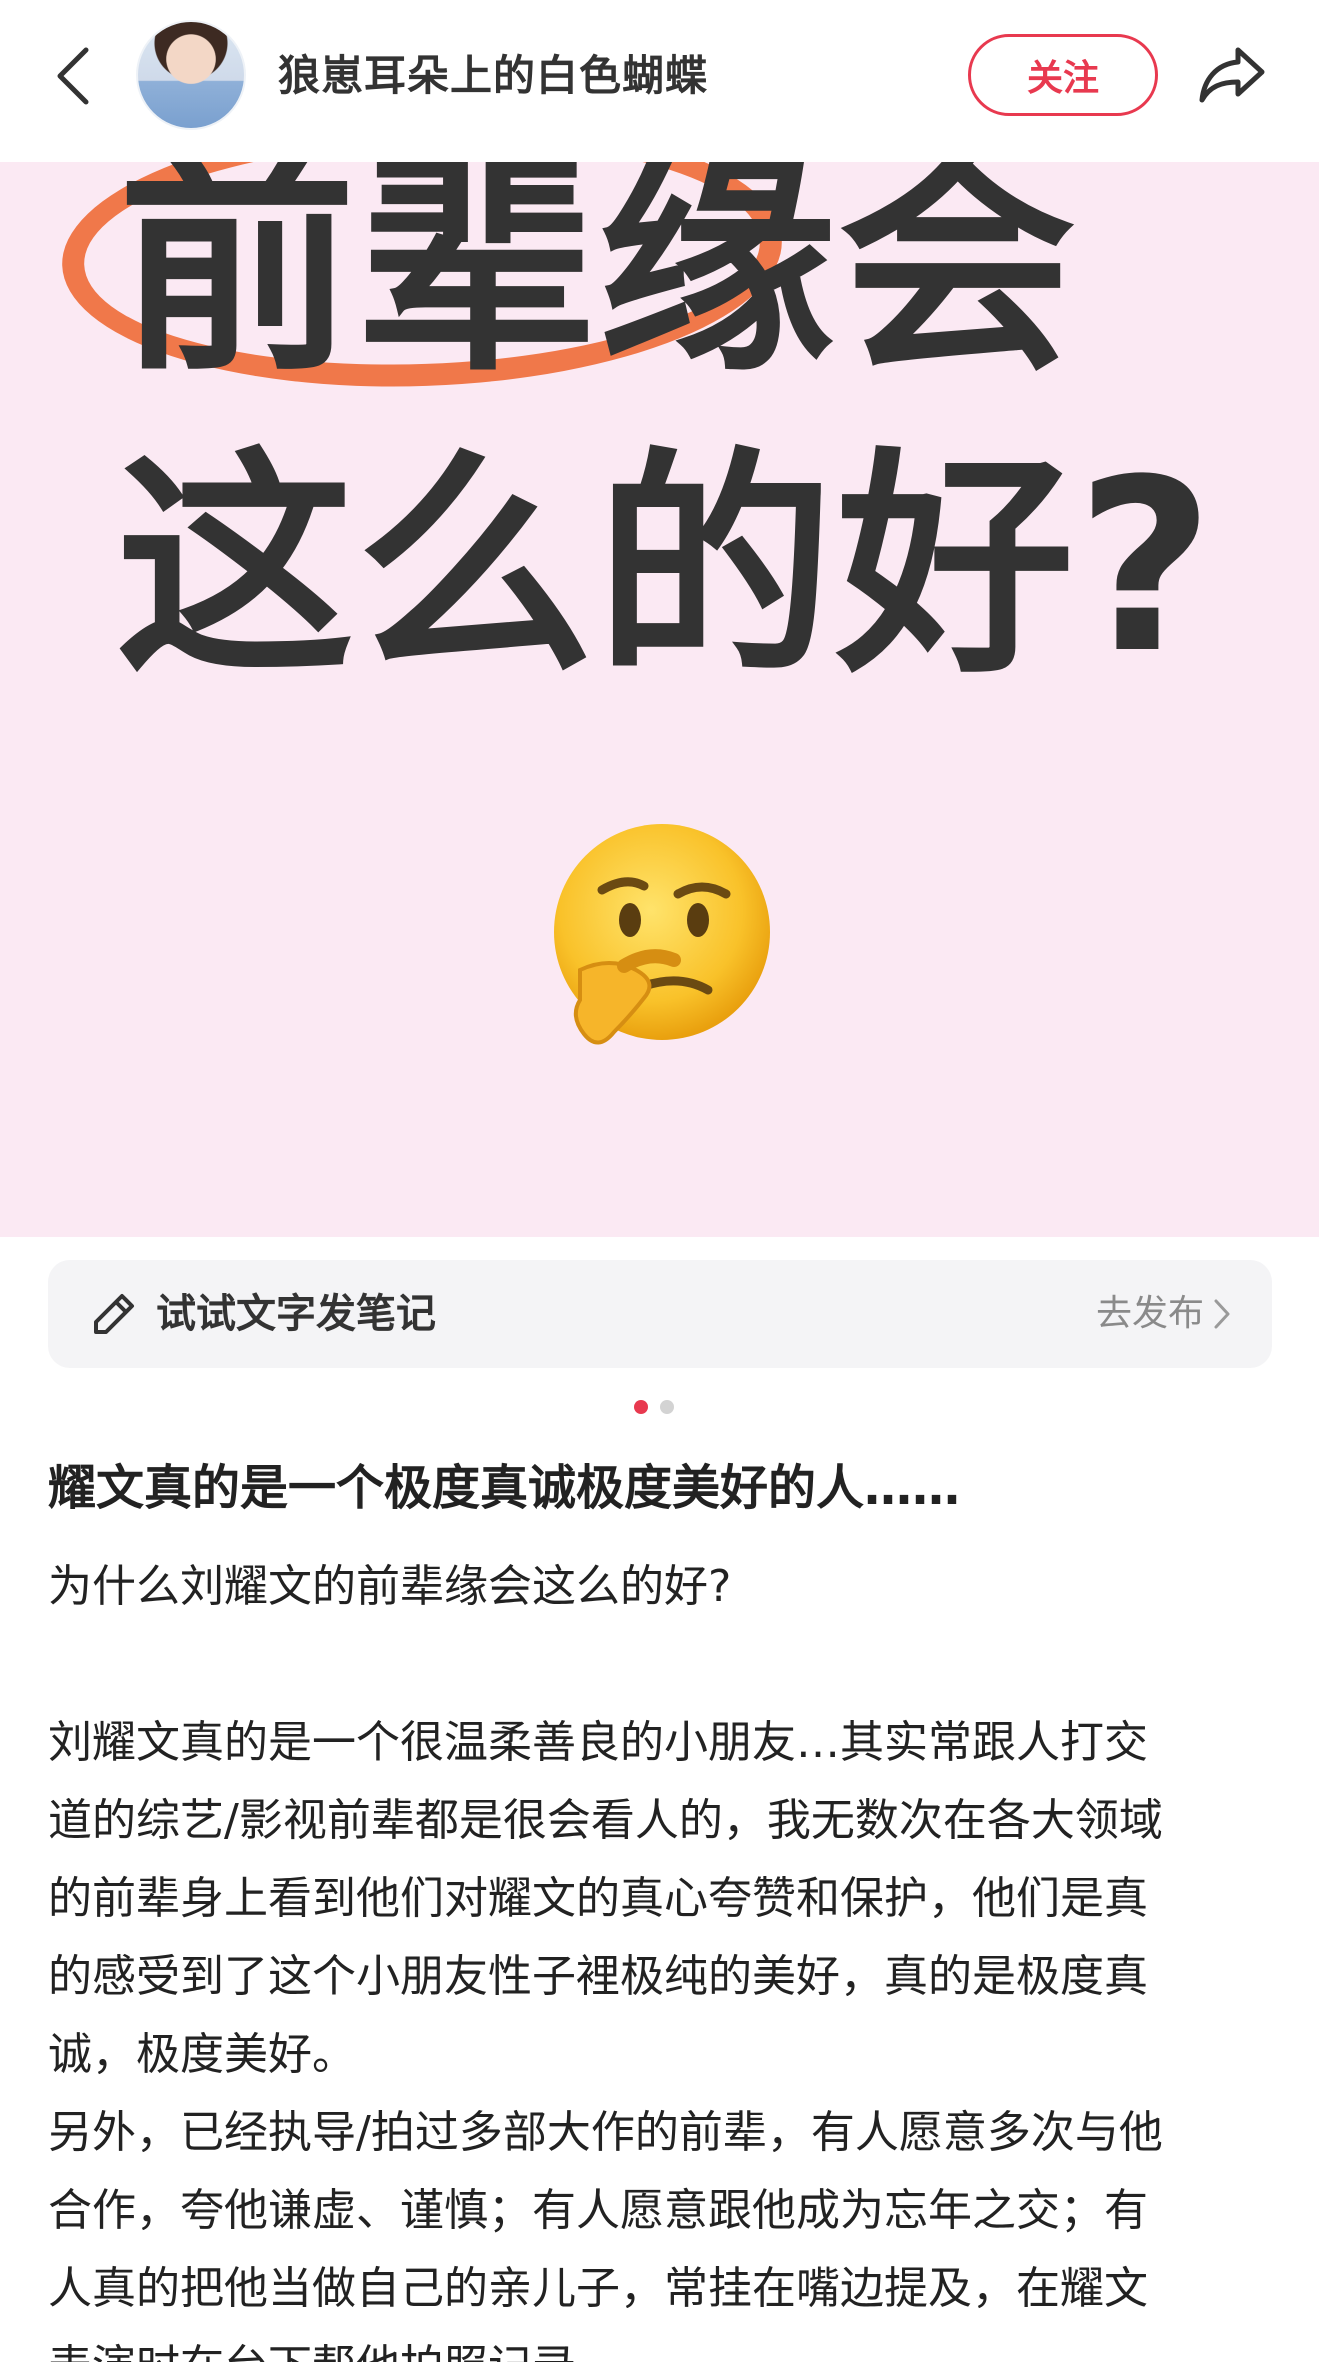 The image size is (1319, 2362). I want to click on image-pagination, so click(654, 1407).